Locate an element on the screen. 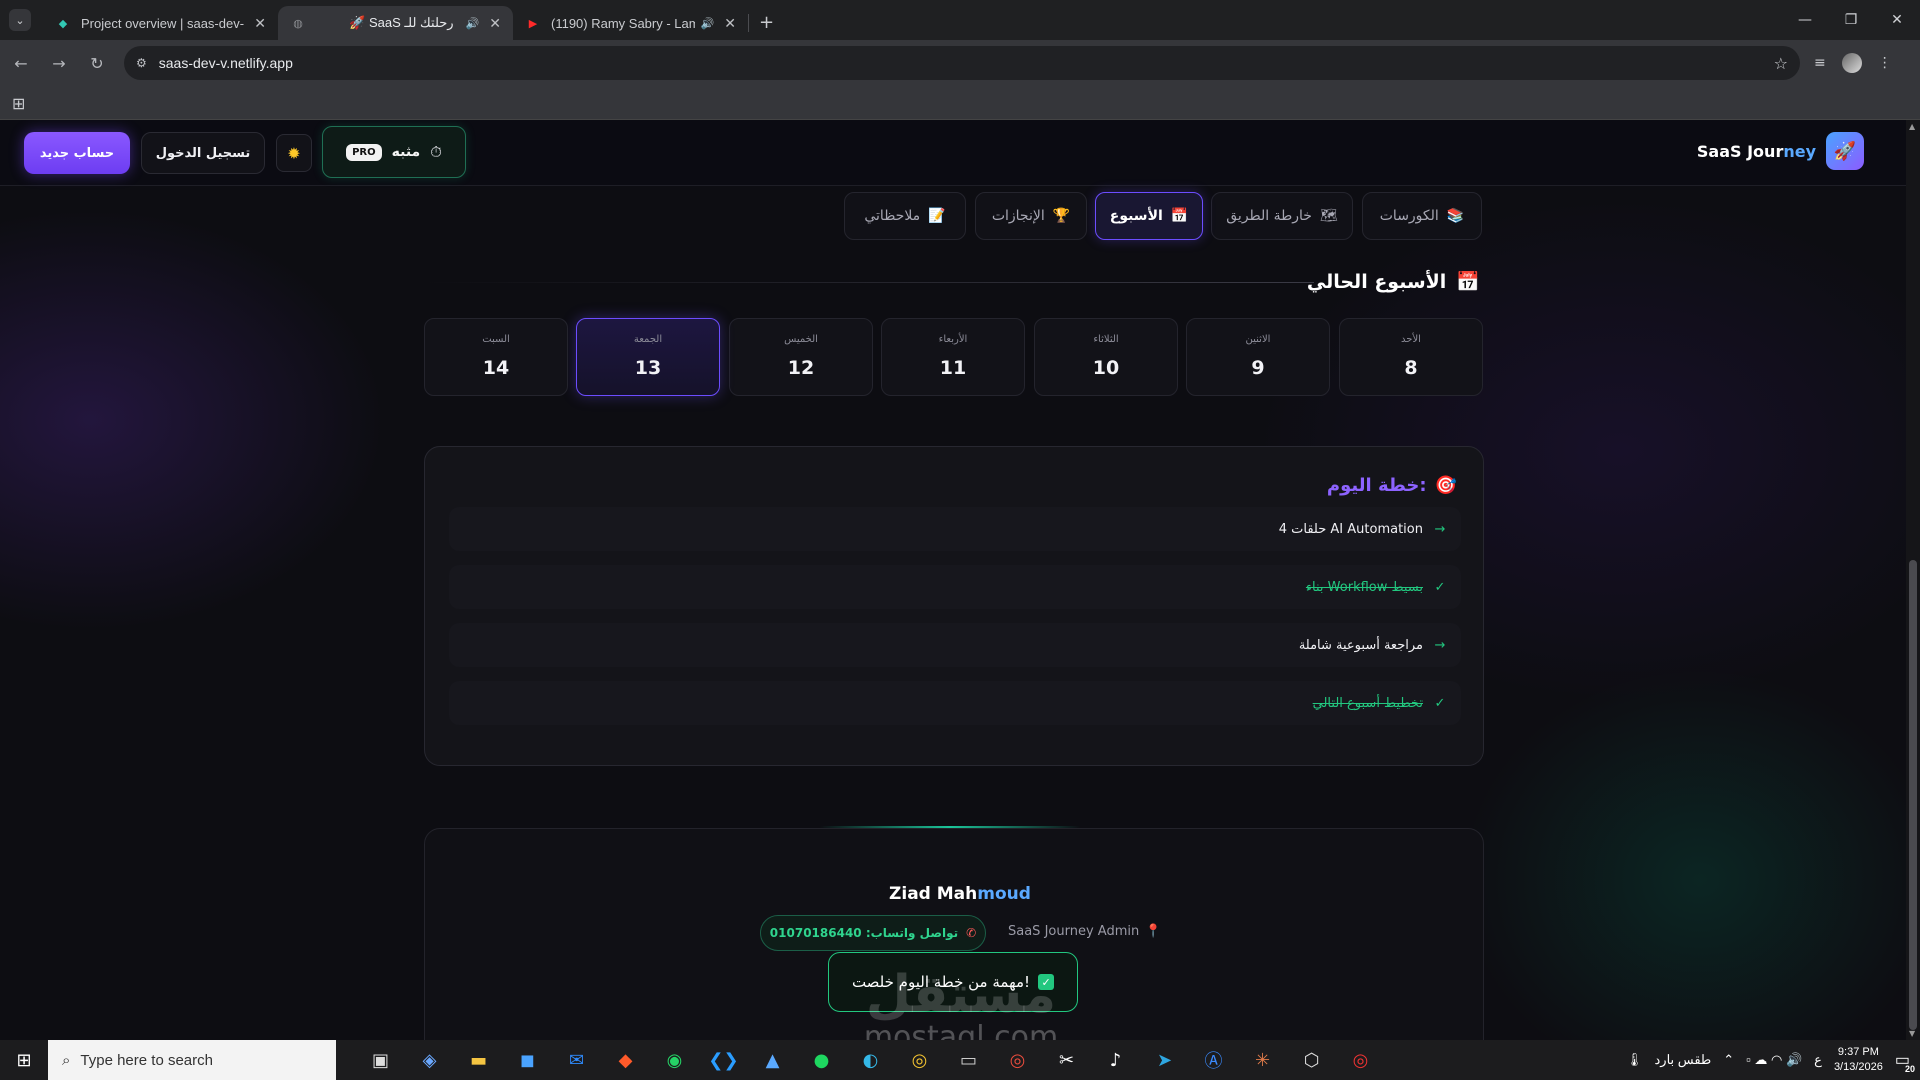 Image resolution: width=1920 pixels, height=1080 pixels. chrome-profile-icon: ◎ is located at coordinates (1017, 1060).